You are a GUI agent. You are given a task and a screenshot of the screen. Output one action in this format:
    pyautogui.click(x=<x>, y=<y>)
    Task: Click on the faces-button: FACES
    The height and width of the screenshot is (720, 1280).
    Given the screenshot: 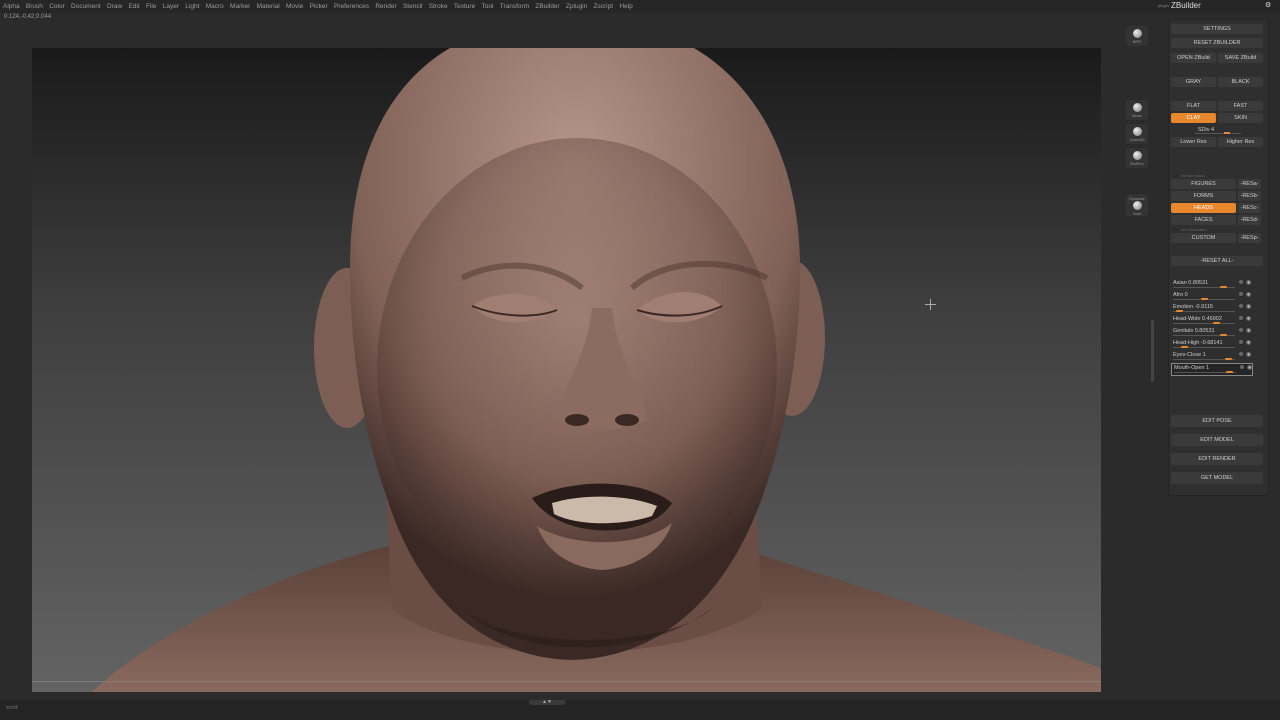 What is the action you would take?
    pyautogui.click(x=1203, y=220)
    